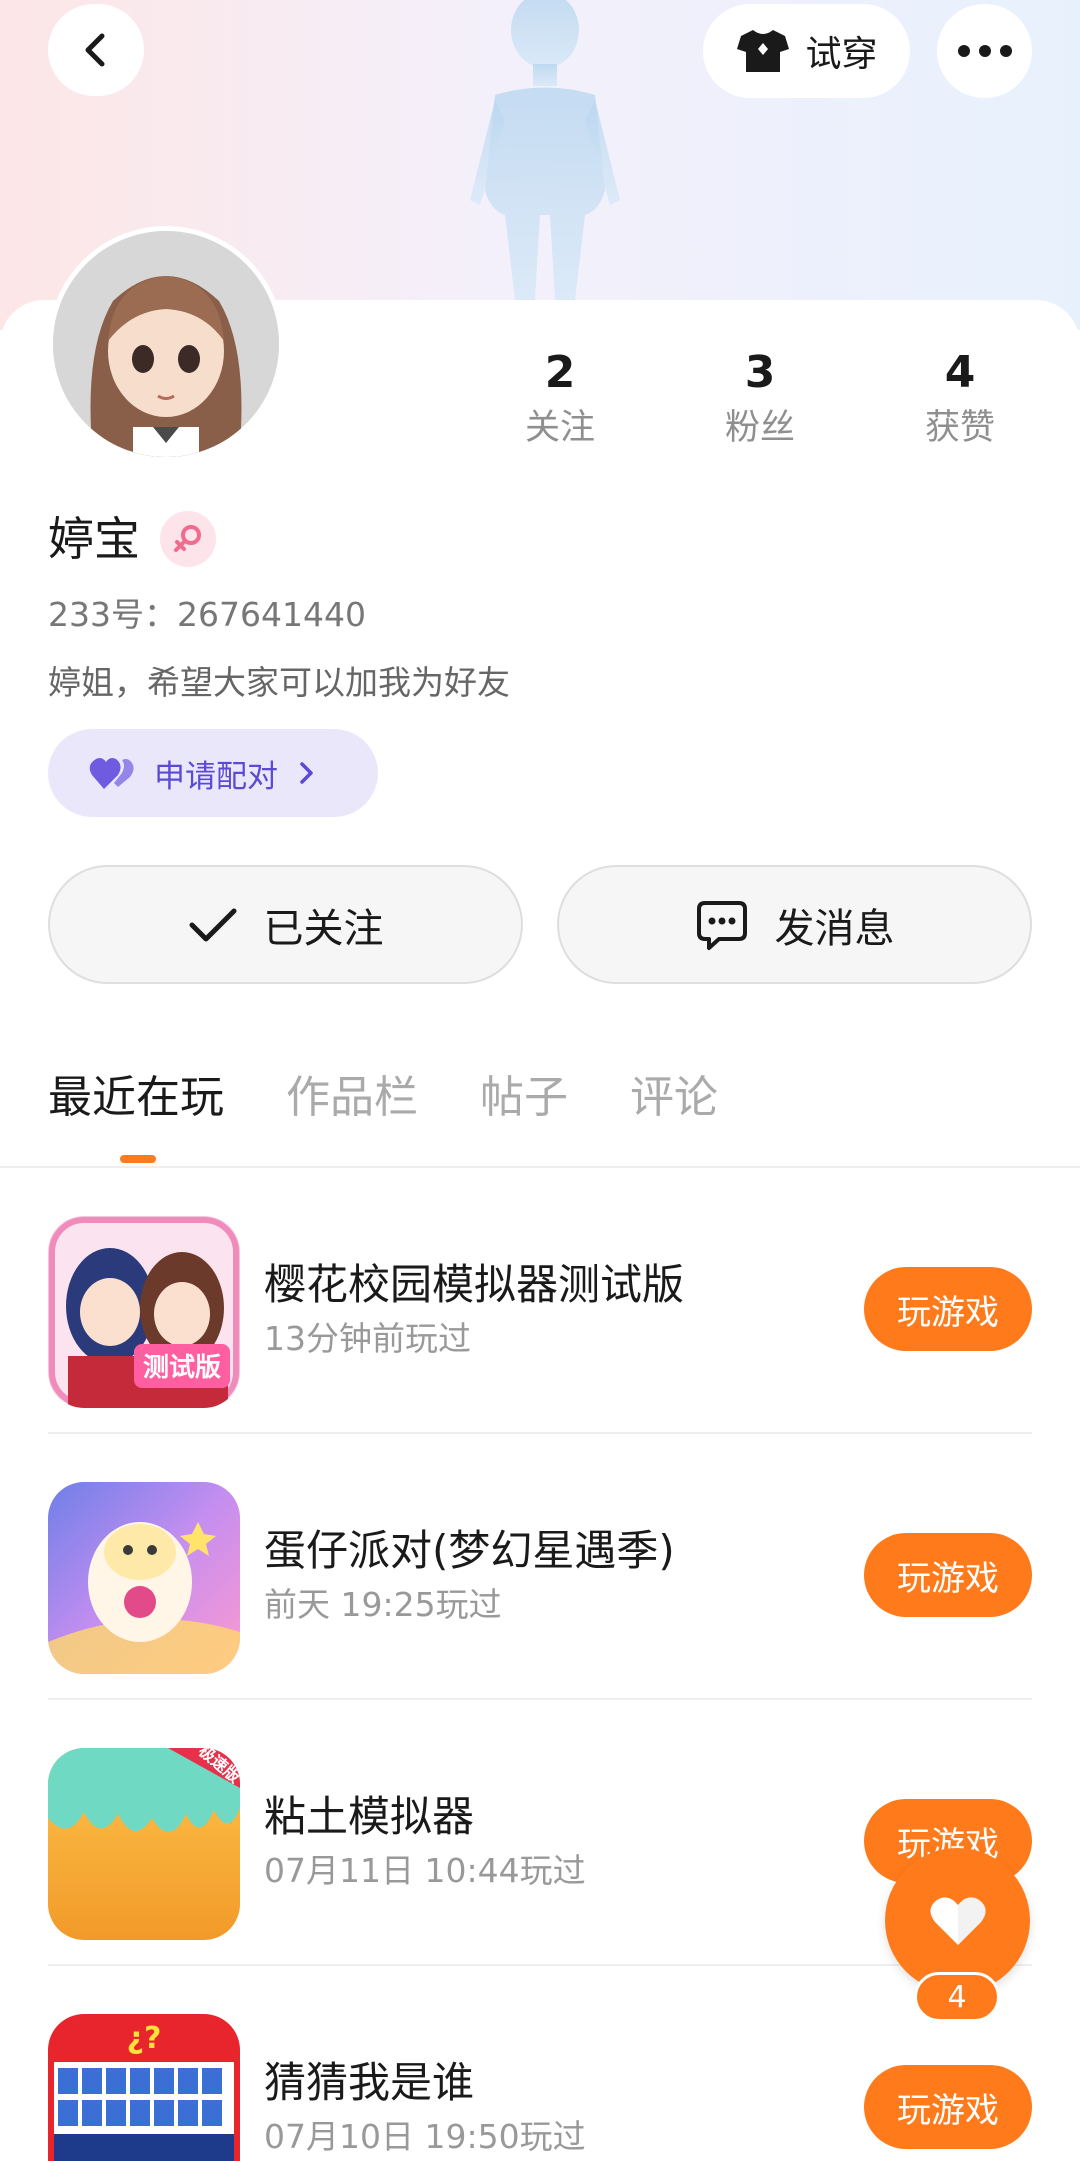  Describe the element at coordinates (760, 372) in the screenshot. I see `stat-value: 3` at that location.